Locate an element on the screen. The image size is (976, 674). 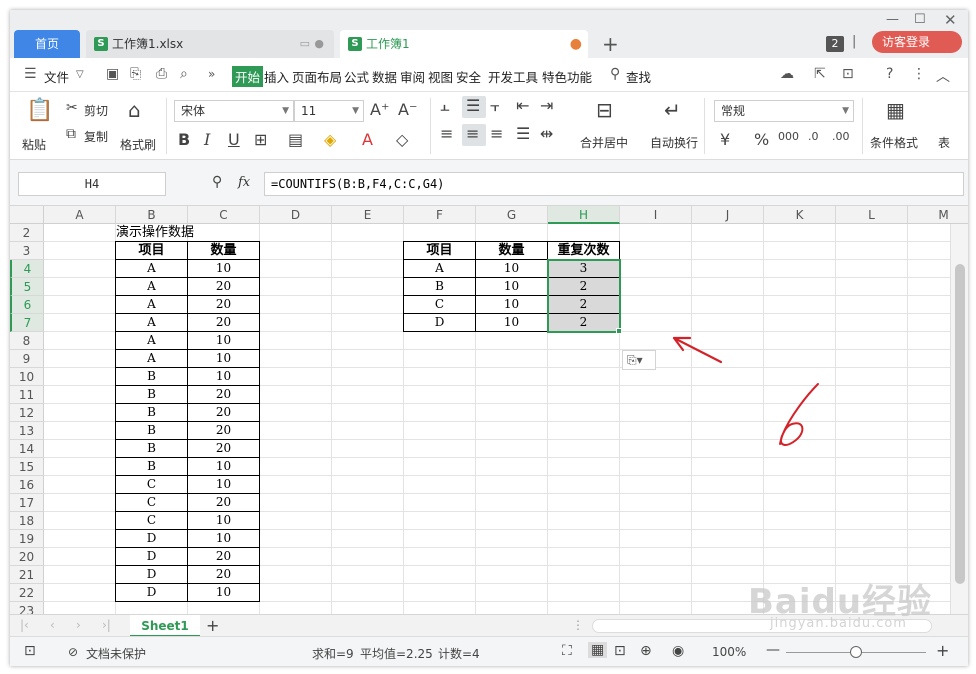
close-icon: ✕ is located at coordinates (950, 20).